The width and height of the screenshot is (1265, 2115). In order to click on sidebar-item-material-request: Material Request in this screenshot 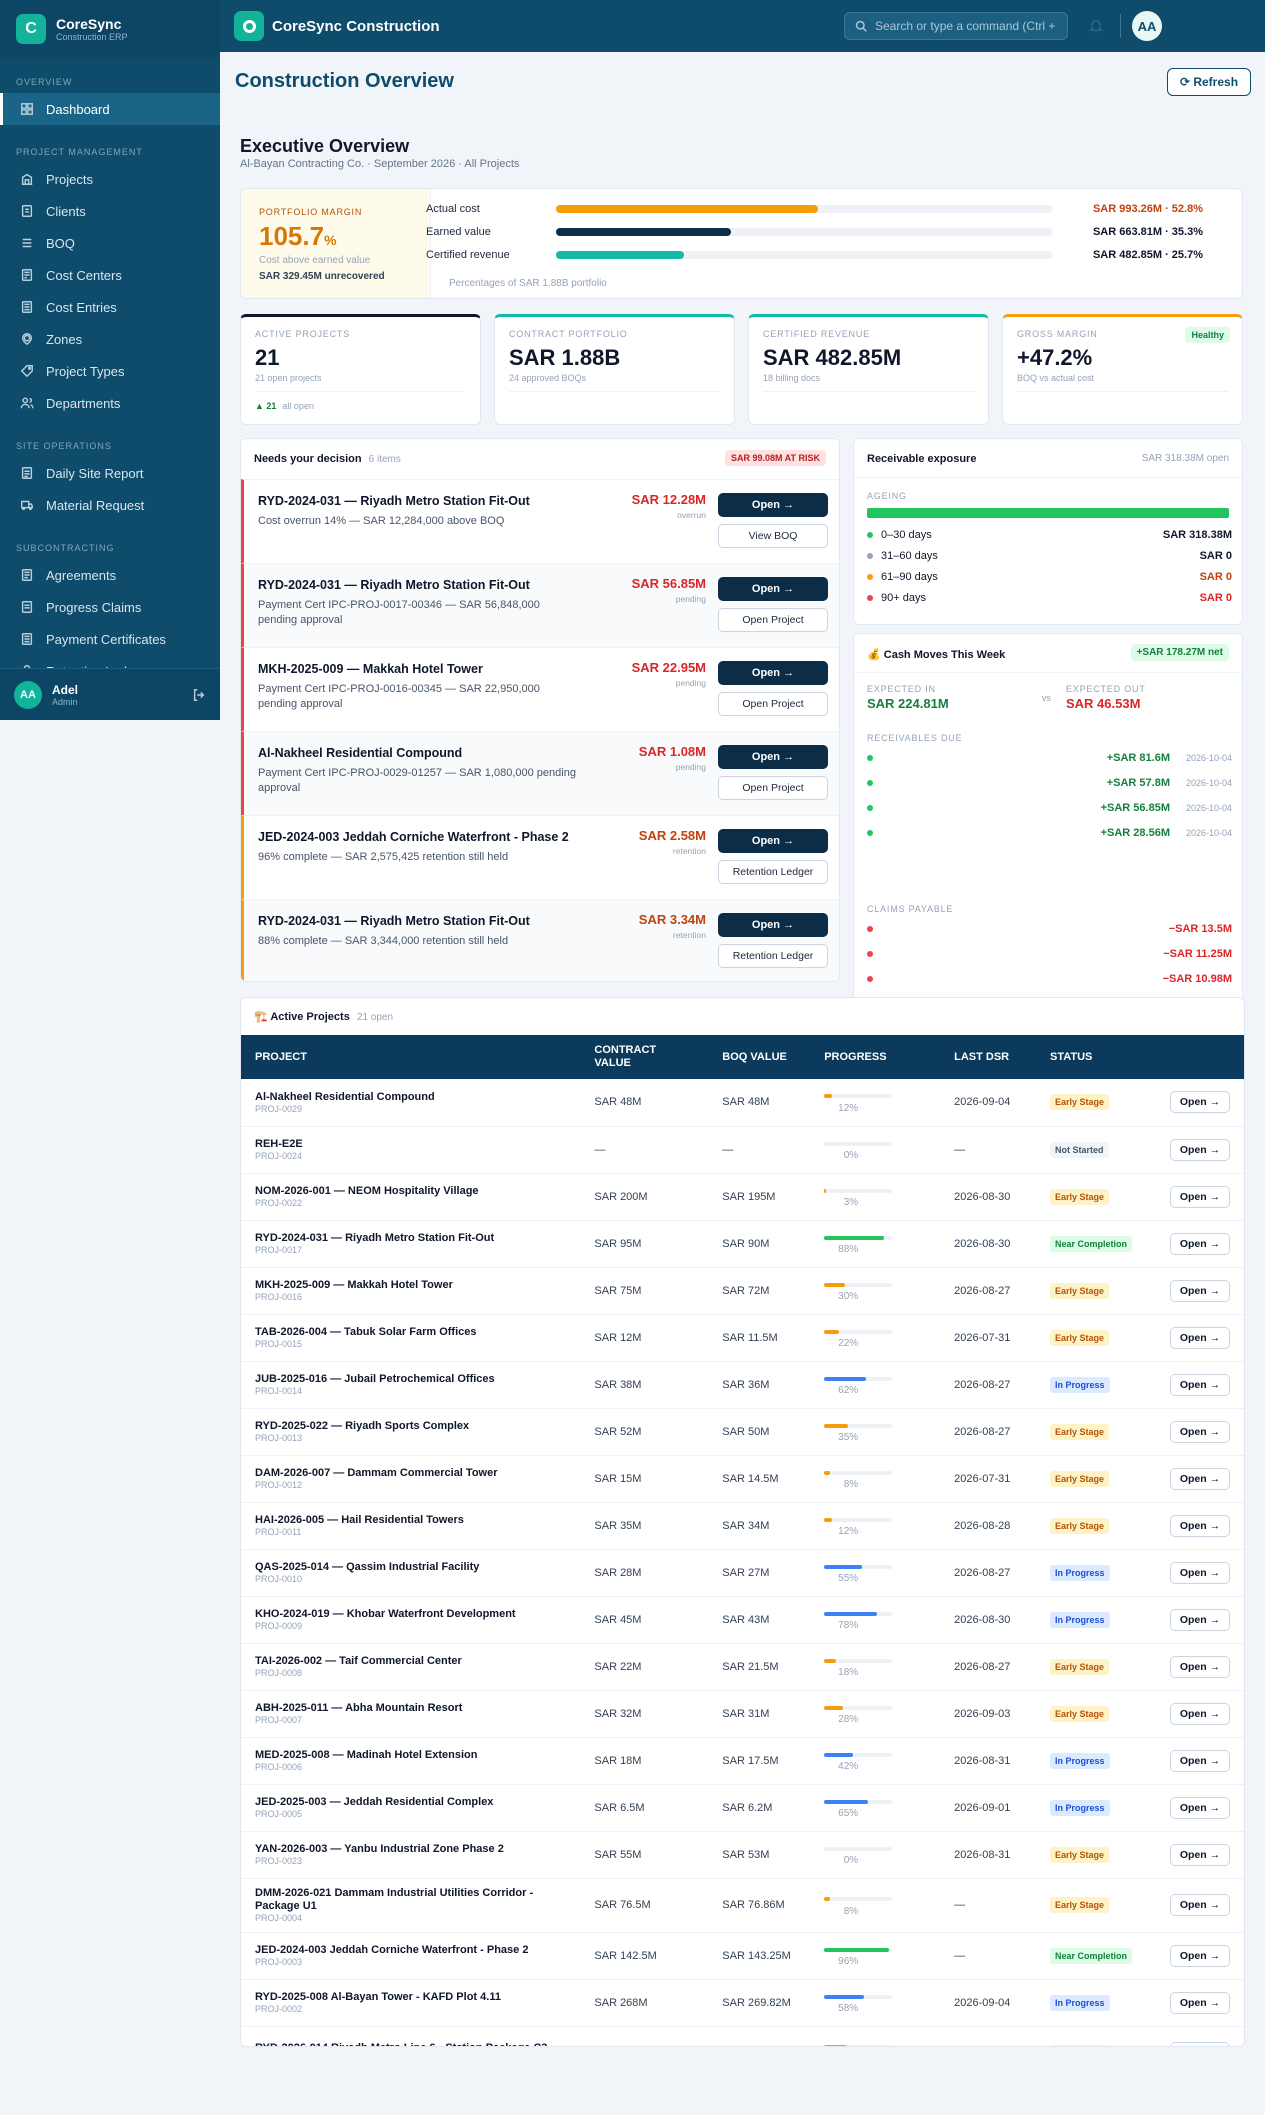, I will do `click(110, 505)`.